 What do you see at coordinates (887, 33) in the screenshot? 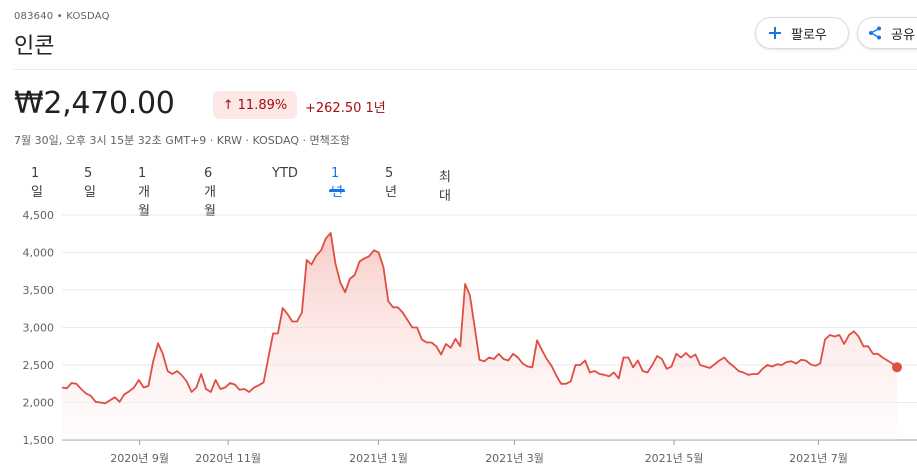
I see `share-button: 공유` at bounding box center [887, 33].